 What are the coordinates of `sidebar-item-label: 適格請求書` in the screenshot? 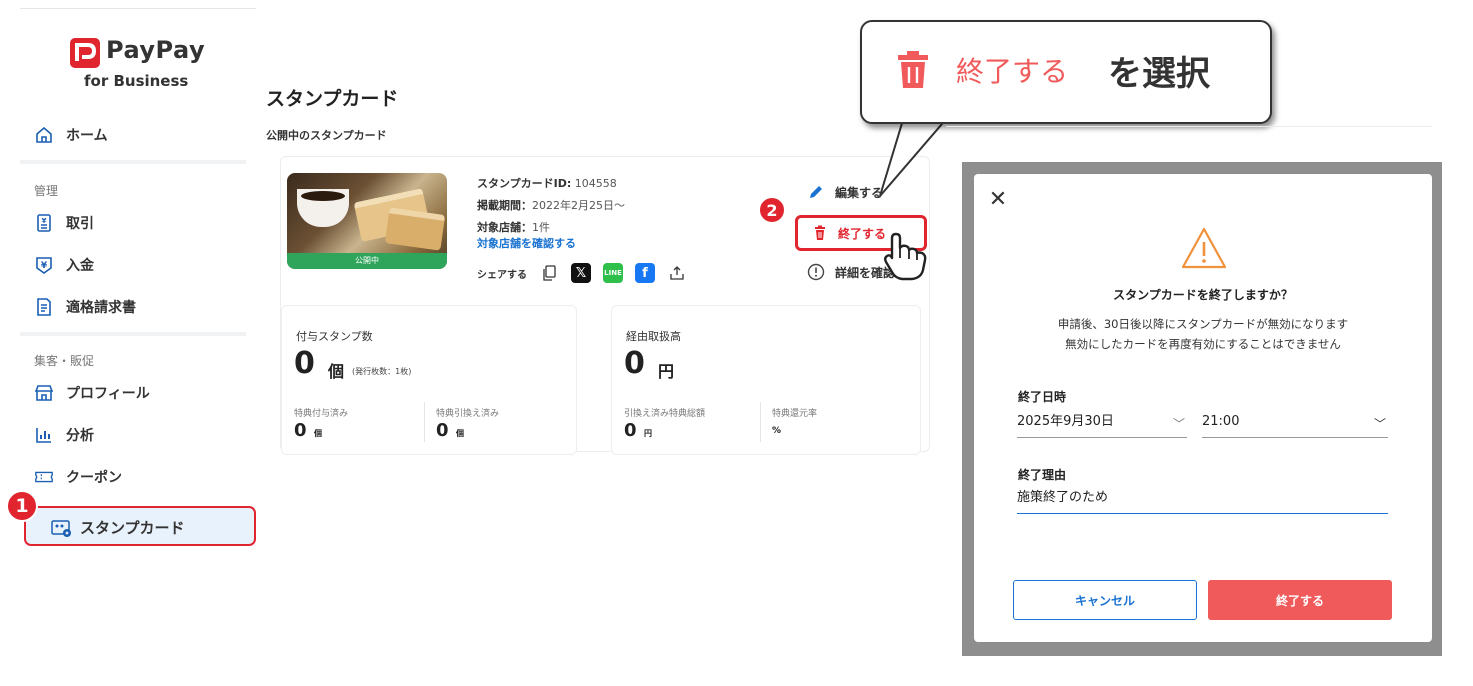 It's located at (101, 308).